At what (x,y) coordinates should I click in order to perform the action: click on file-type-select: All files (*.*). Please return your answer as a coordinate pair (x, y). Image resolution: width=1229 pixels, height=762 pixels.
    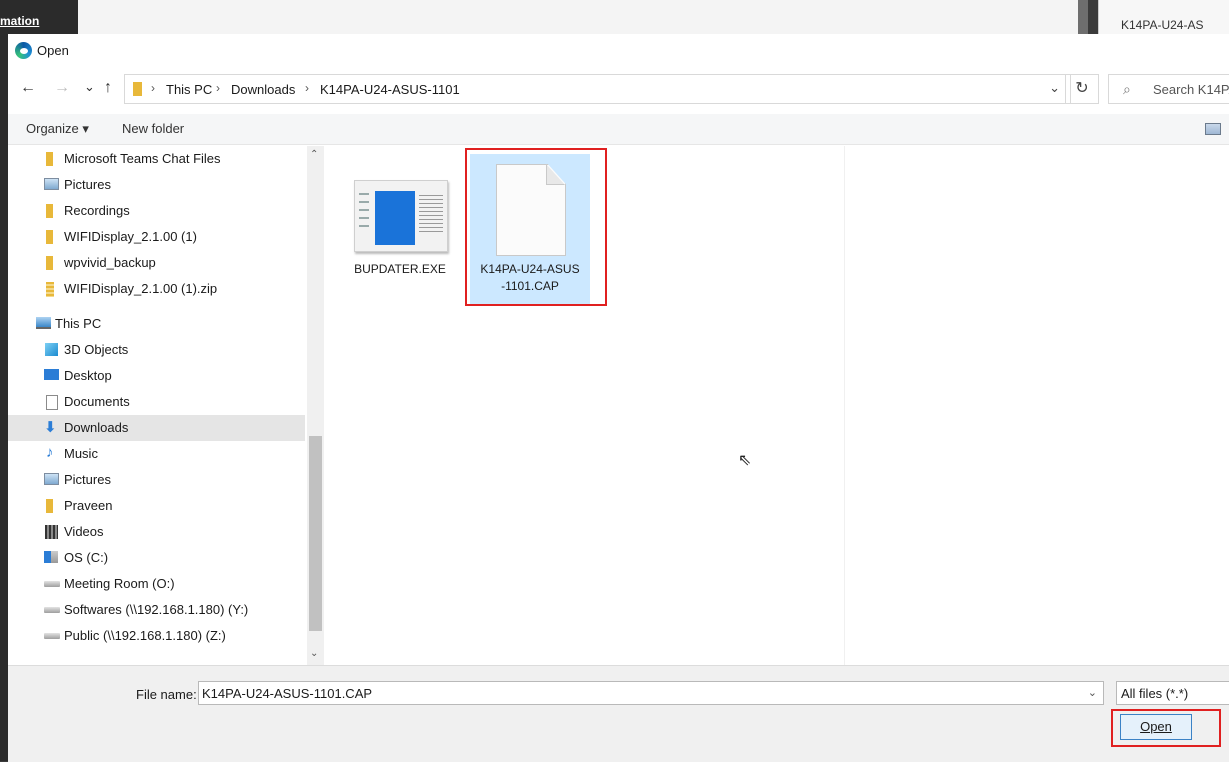
    Looking at the image, I should click on (1172, 693).